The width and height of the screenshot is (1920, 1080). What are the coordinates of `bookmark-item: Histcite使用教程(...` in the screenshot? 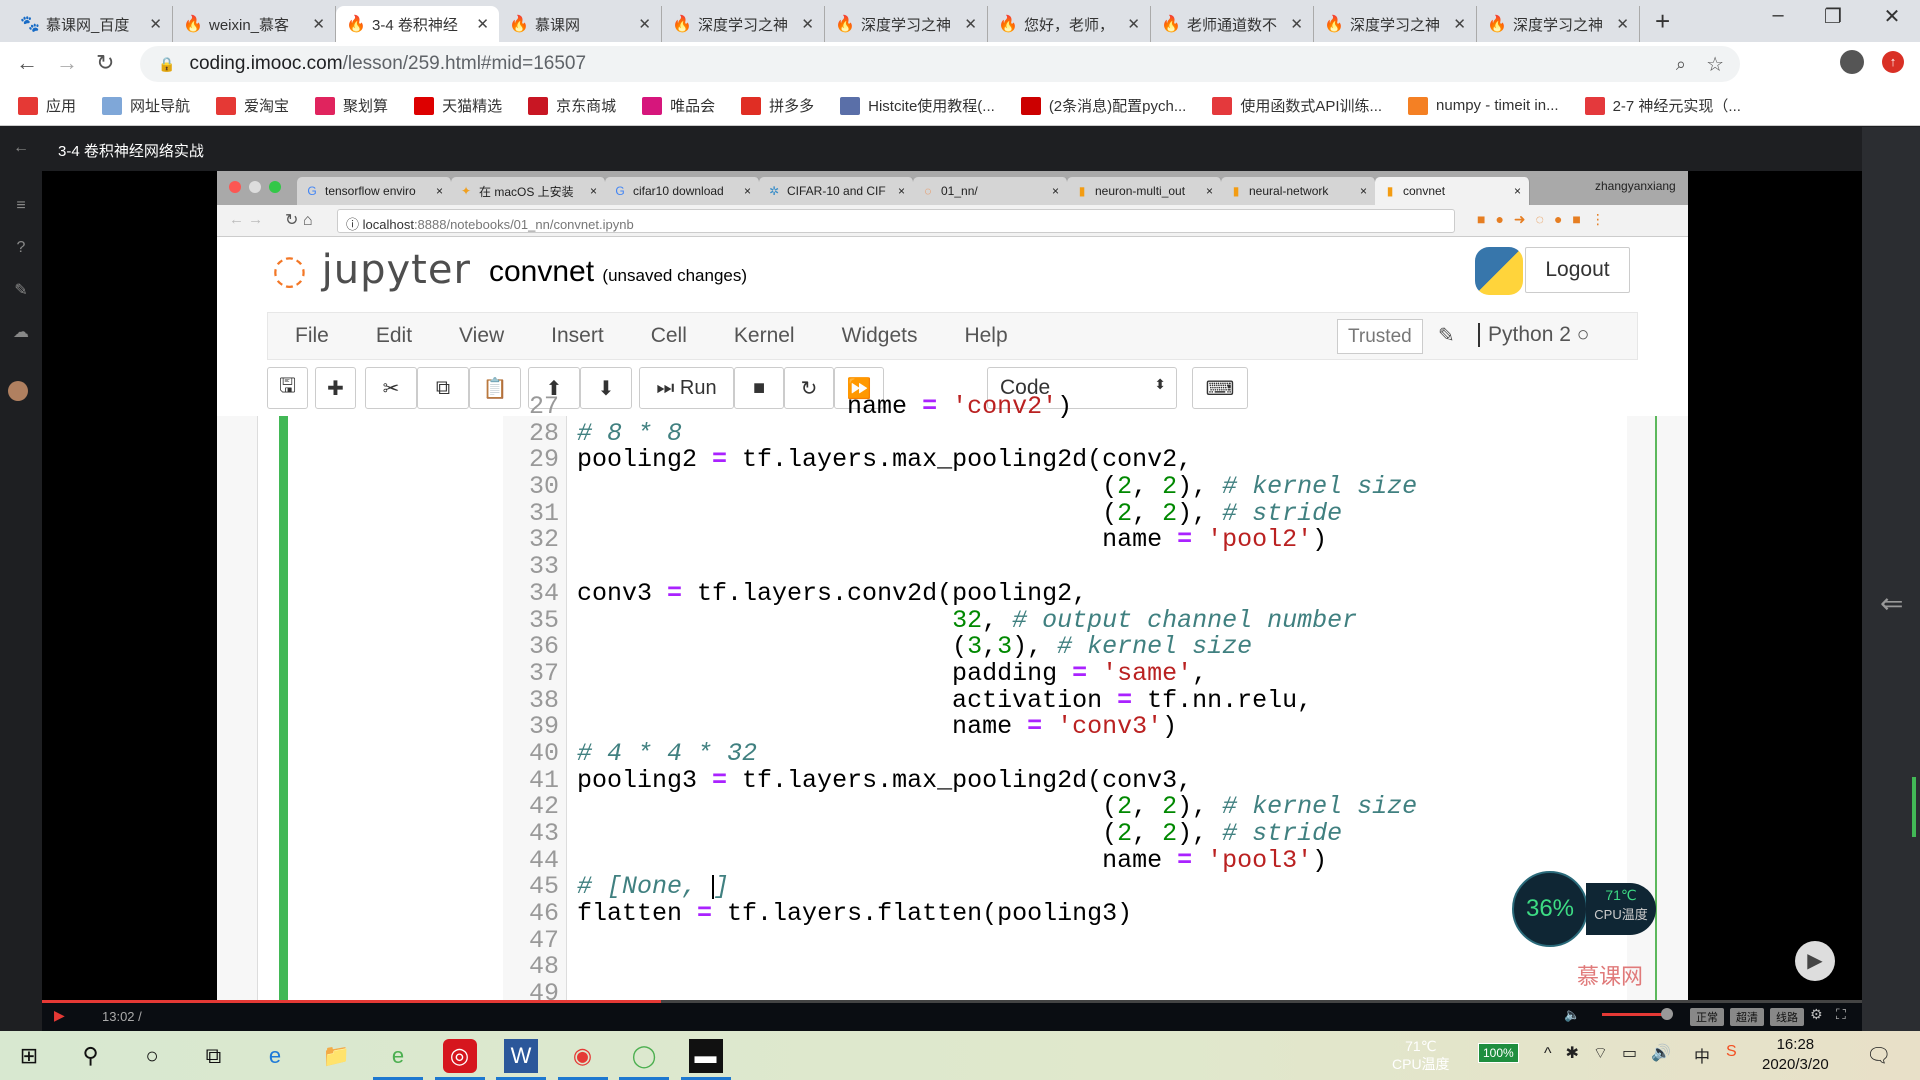 It's located at (917, 105).